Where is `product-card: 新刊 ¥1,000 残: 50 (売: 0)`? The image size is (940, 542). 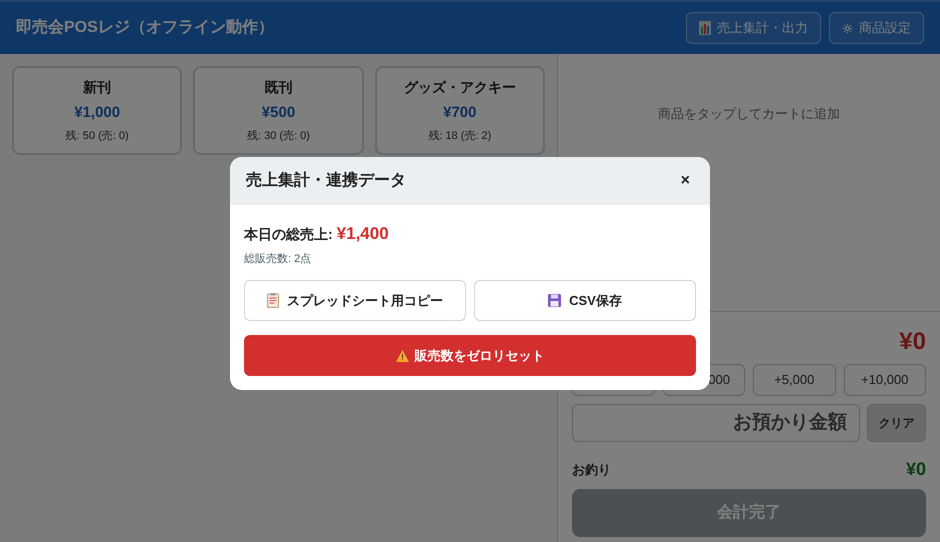 product-card: 新刊 ¥1,000 残: 50 (売: 0) is located at coordinates (97, 110).